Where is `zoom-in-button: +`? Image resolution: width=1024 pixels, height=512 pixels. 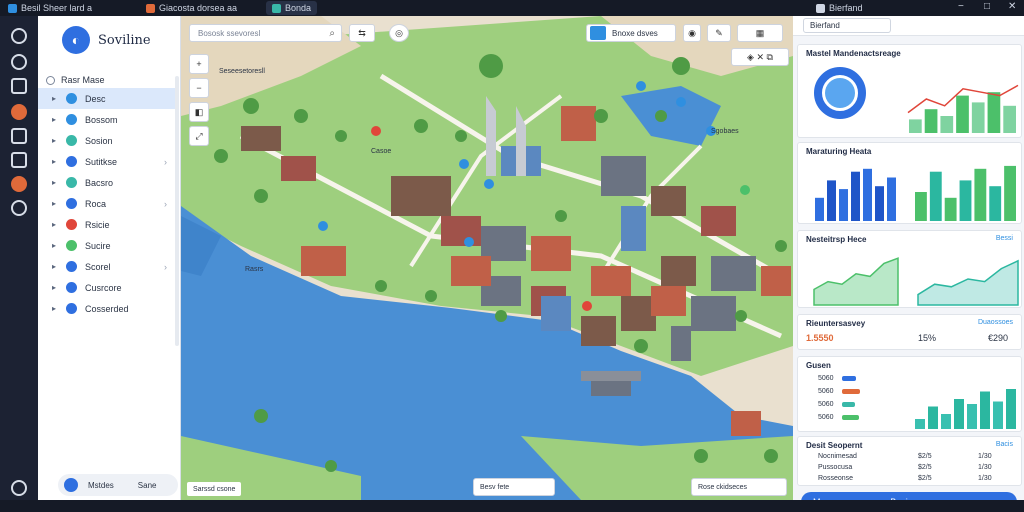 zoom-in-button: + is located at coordinates (199, 64).